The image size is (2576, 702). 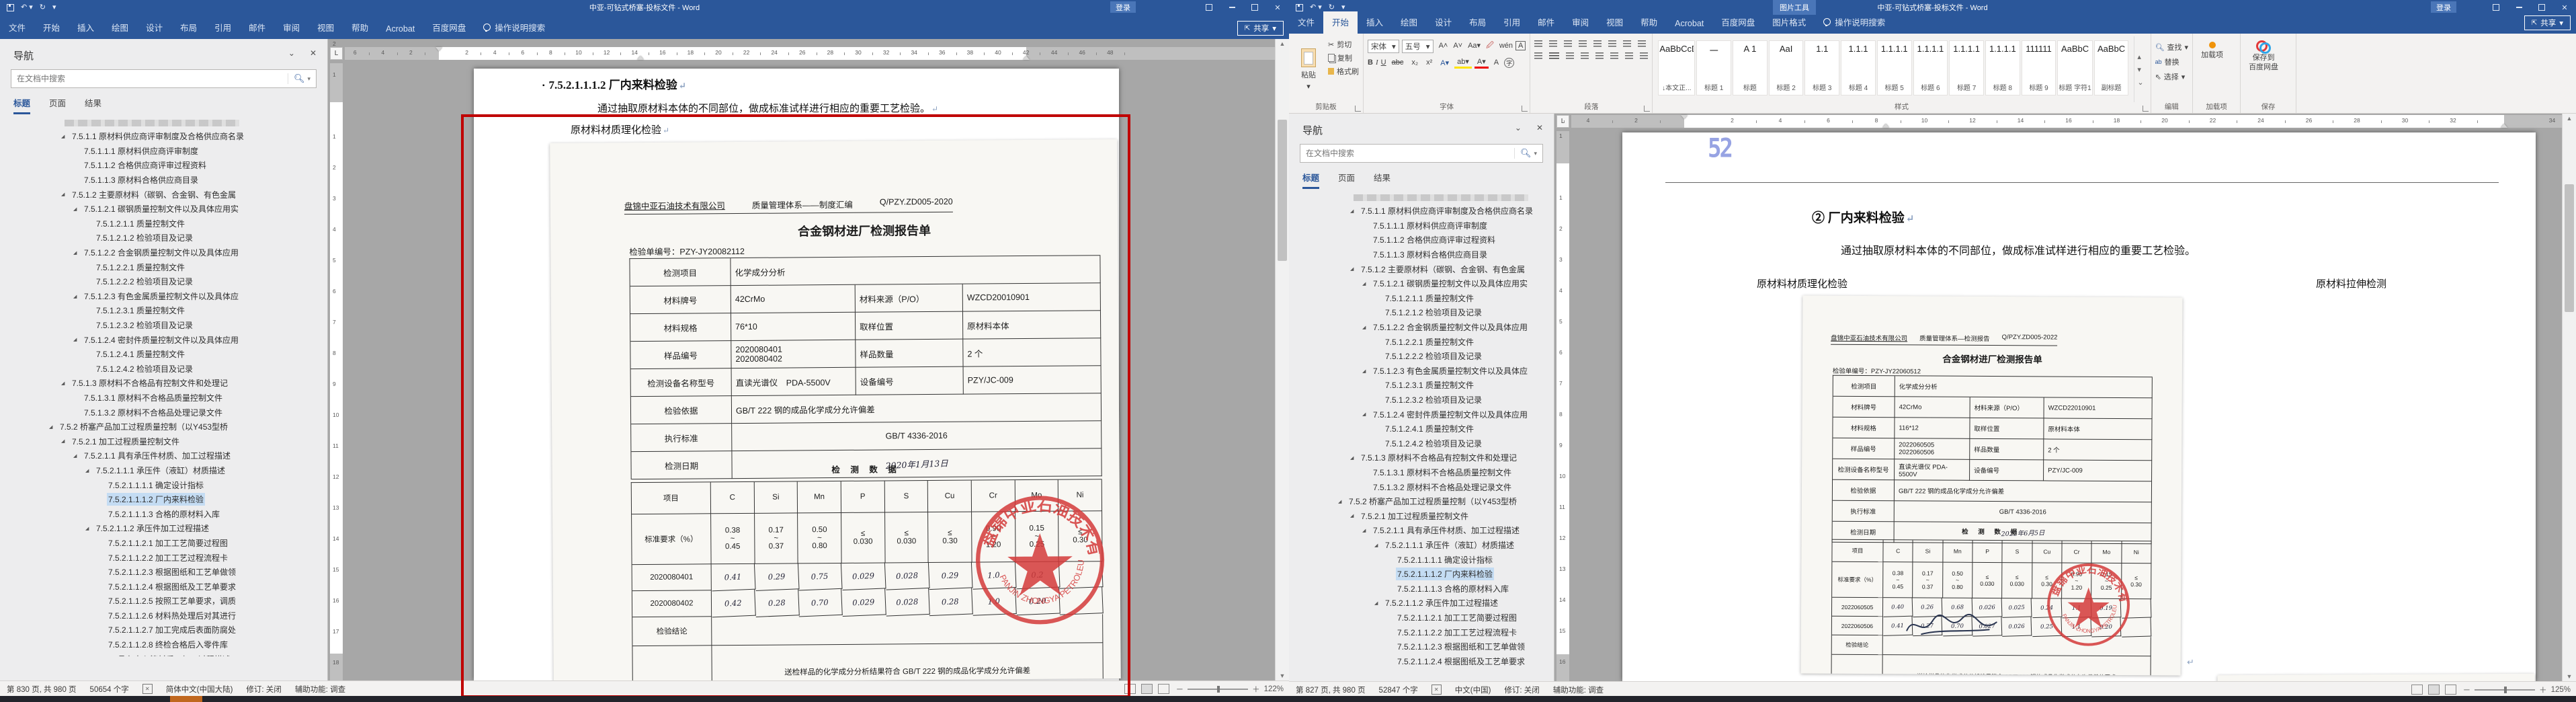 I want to click on ribbon-display-options-icon, so click(x=2496, y=7).